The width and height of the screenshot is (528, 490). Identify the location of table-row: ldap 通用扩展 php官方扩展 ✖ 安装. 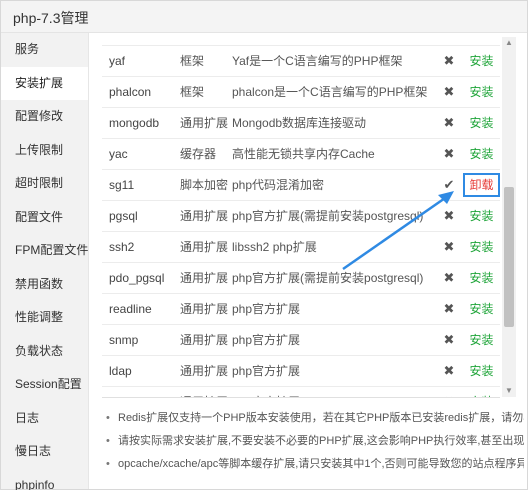
(301, 371).